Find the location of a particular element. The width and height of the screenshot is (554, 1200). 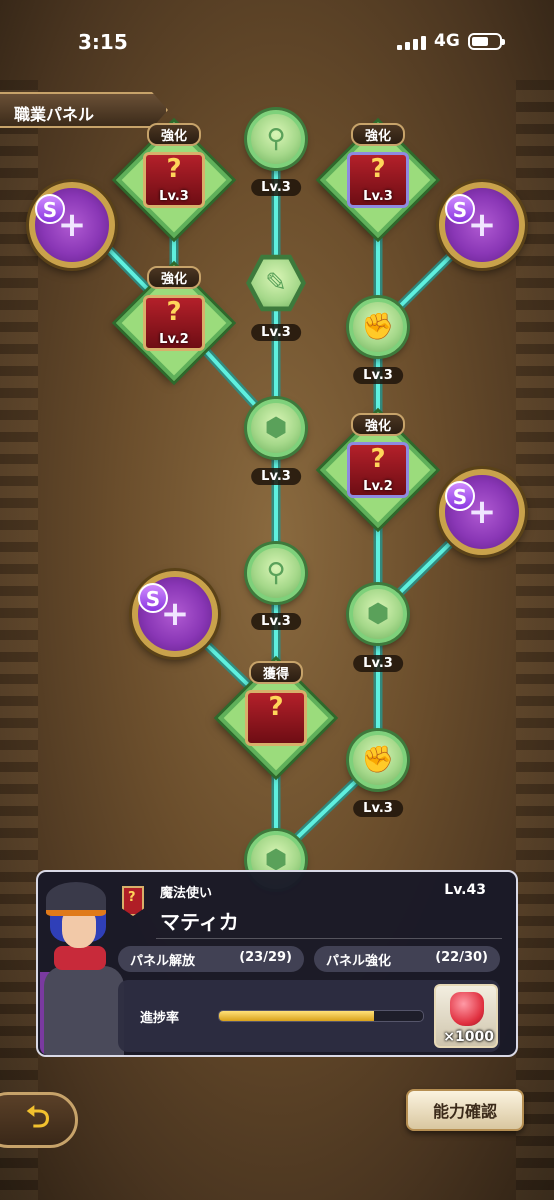

ability-check-label: 能力確認 is located at coordinates (464, 1111).